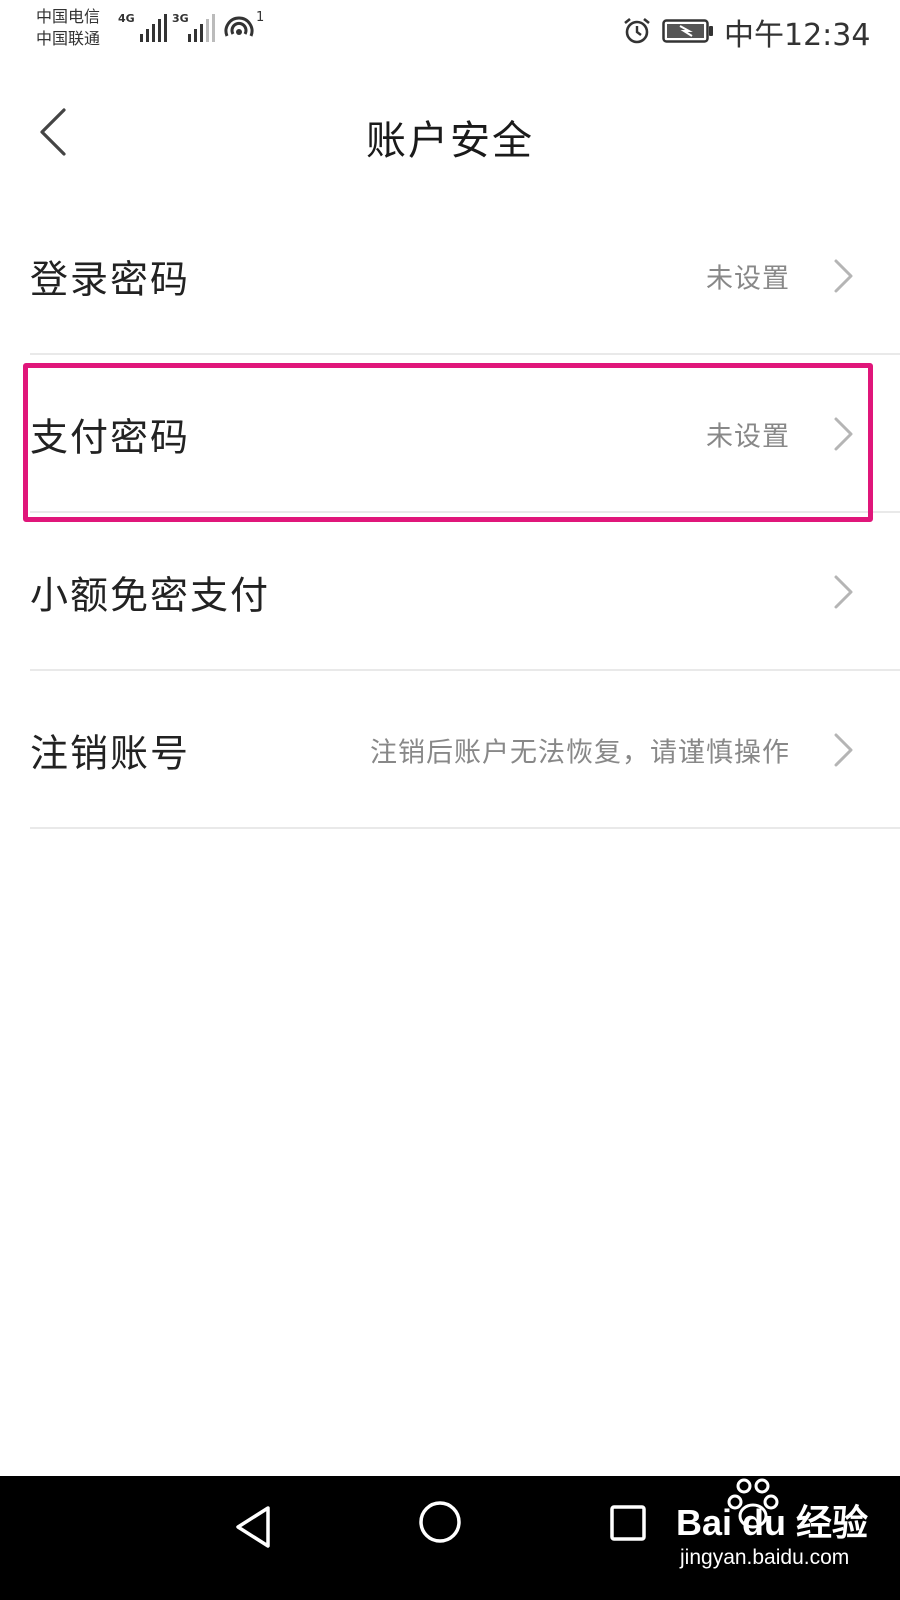  Describe the element at coordinates (797, 35) in the screenshot. I see `status-time: 中午12:34` at that location.